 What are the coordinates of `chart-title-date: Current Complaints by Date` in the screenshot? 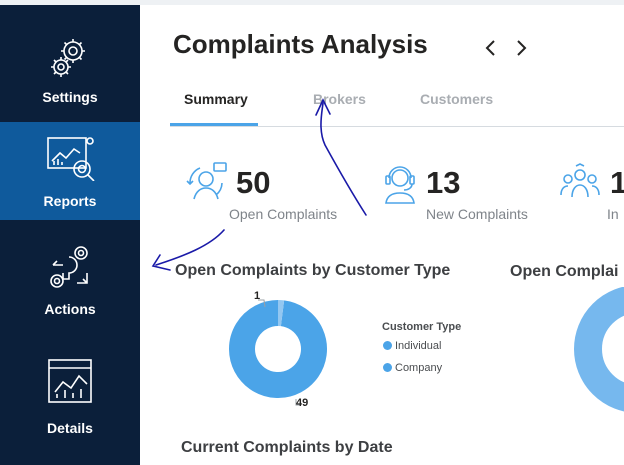 It's located at (287, 447).